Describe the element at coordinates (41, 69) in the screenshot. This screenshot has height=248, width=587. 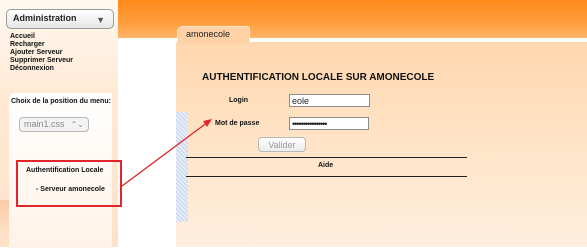
I see `menu-item-deconnexion: Déconnexion` at that location.